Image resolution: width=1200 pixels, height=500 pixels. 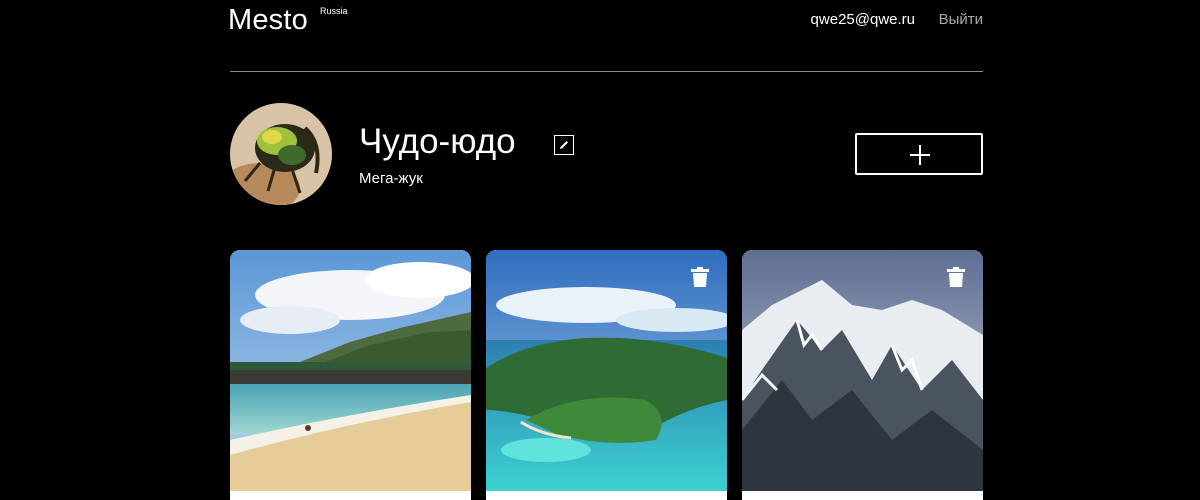 I want to click on profile-about: Мега-жук, so click(x=391, y=178).